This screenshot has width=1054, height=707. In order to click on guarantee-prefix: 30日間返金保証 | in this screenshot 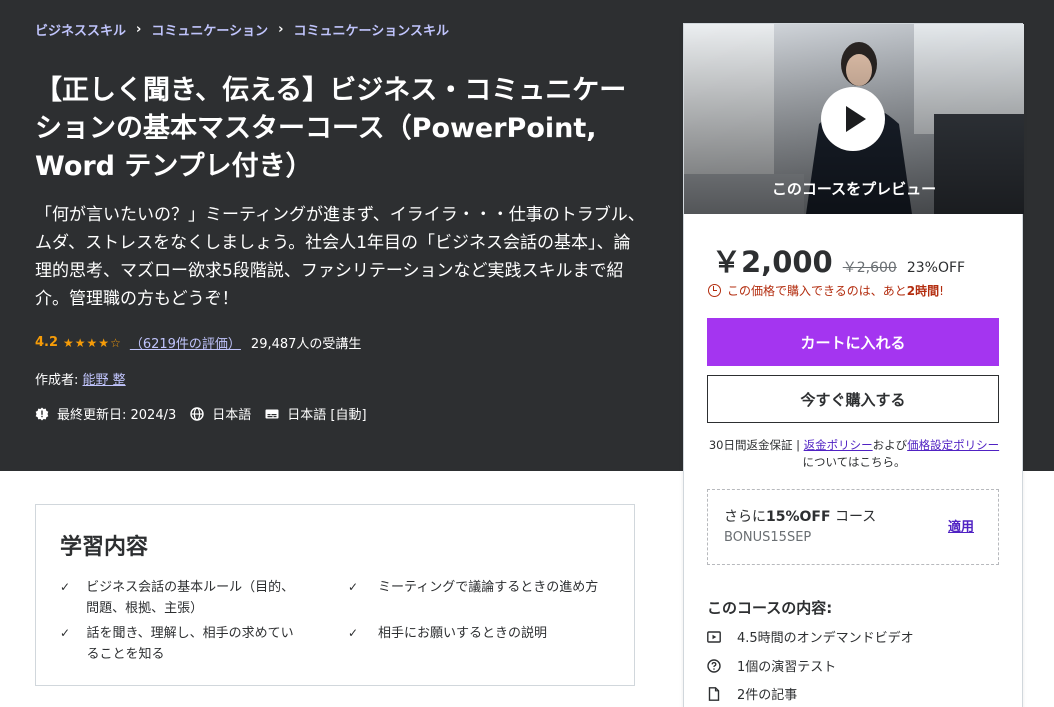, I will do `click(756, 445)`.